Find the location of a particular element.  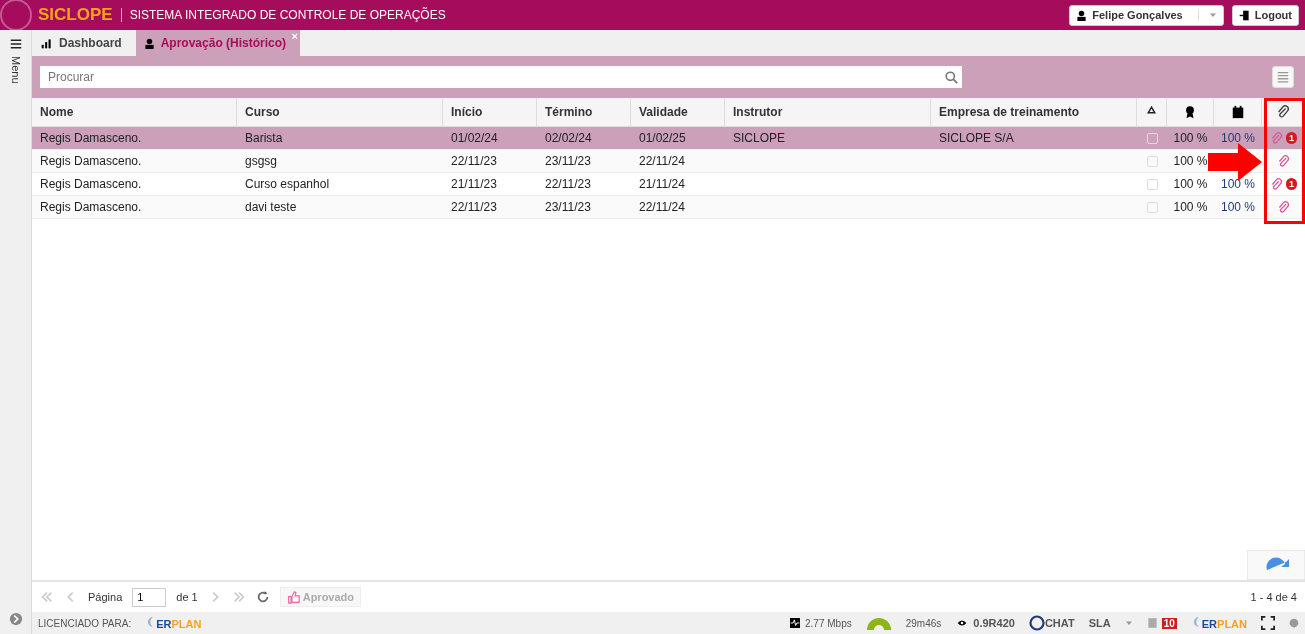

door-icon is located at coordinates (1244, 15).